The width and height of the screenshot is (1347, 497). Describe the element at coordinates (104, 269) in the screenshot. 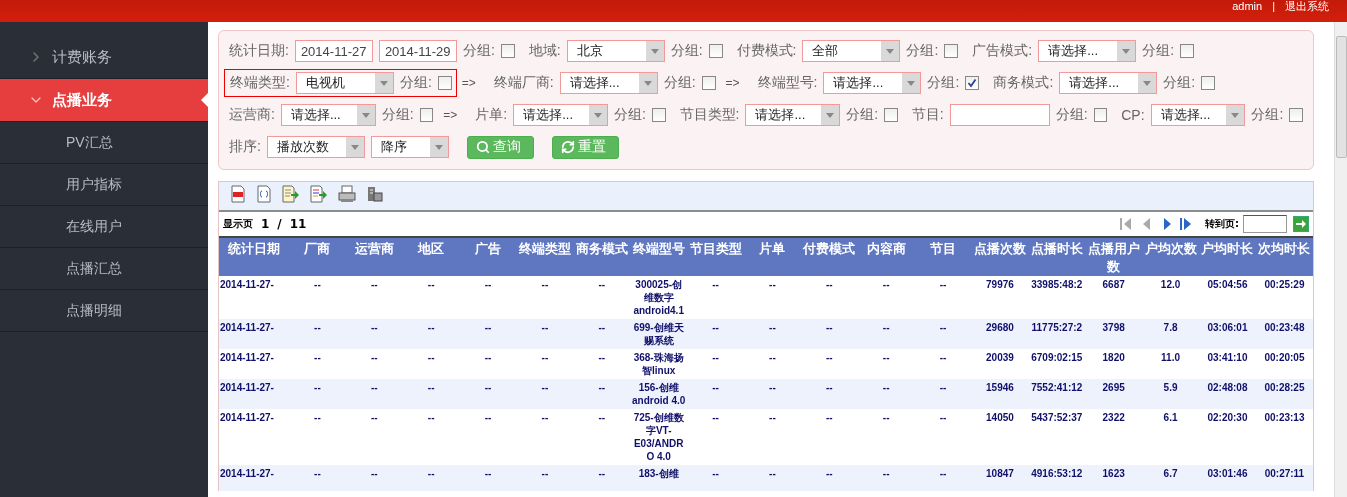

I see `sidebar-subitem: 点播汇总` at that location.